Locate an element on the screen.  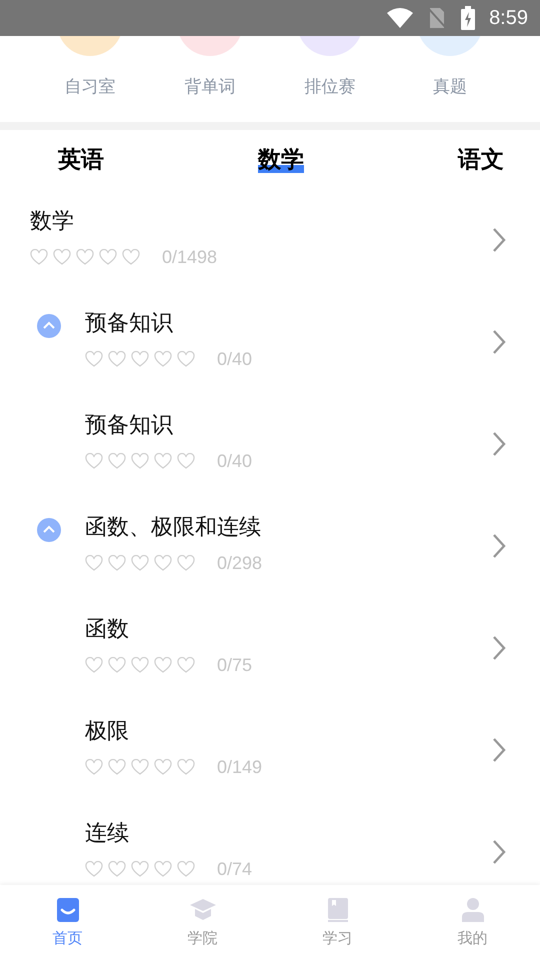
person-icon is located at coordinates (473, 910).